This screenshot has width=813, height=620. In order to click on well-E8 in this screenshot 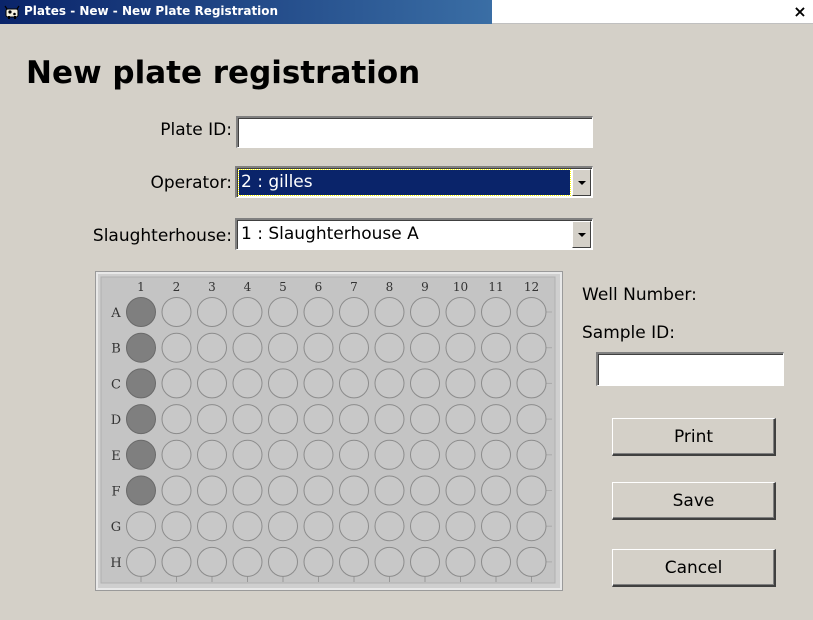, I will do `click(389, 454)`.